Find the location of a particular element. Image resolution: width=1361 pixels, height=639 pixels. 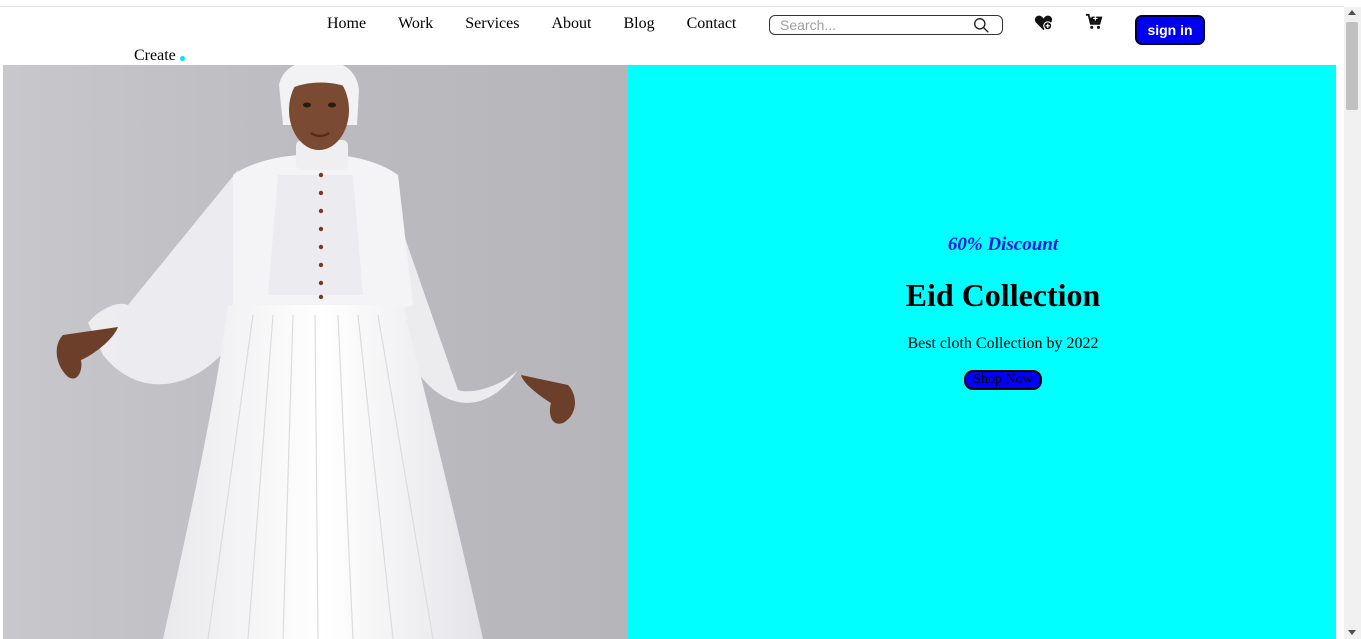

nav-link-contact: Contact is located at coordinates (712, 24).